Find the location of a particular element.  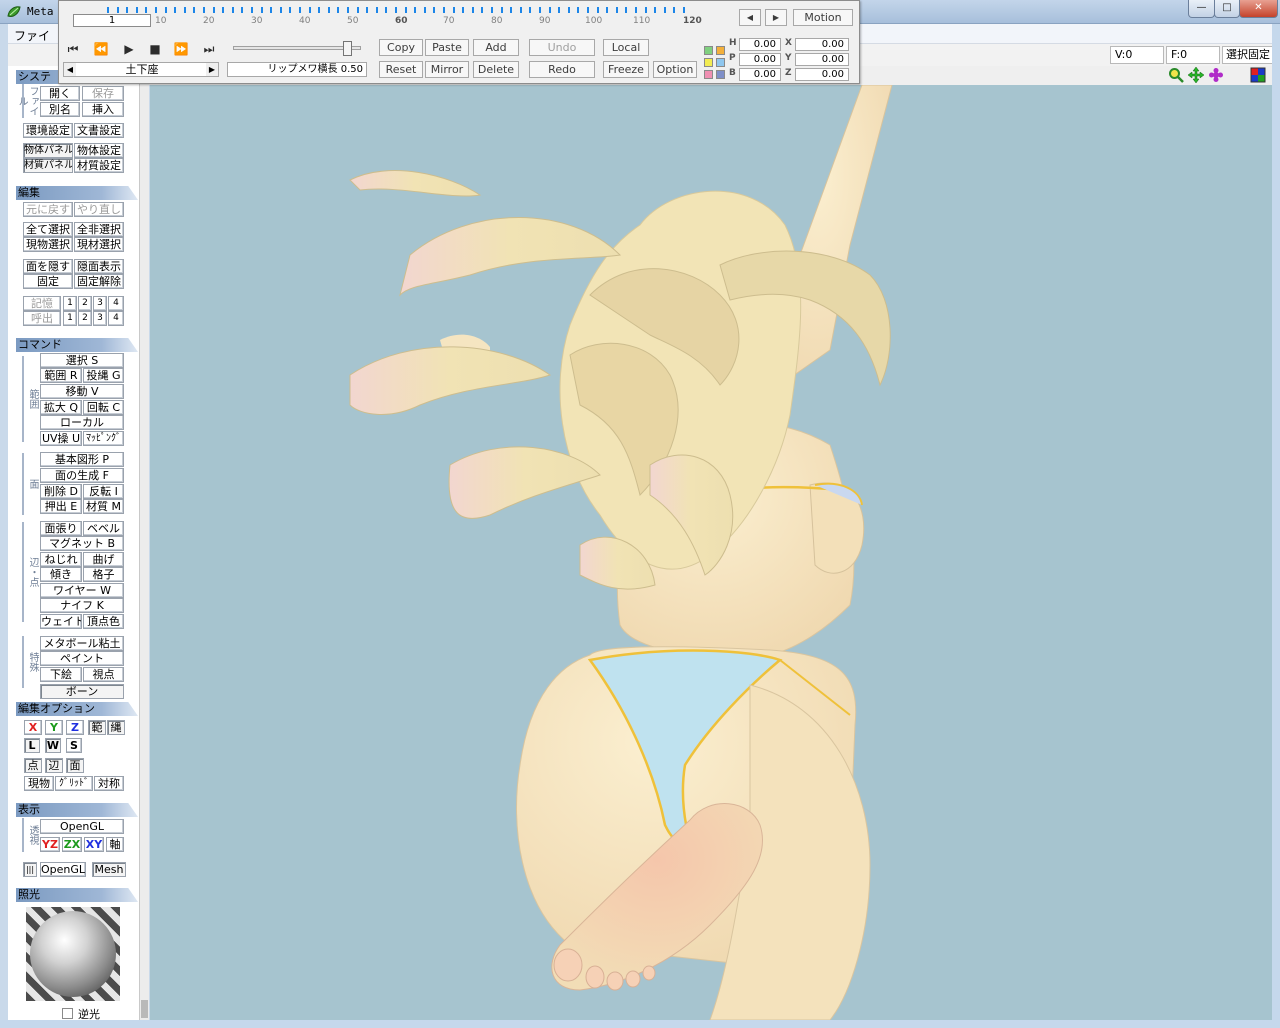

knife-tool-button: ナイフ K is located at coordinates (82, 605).